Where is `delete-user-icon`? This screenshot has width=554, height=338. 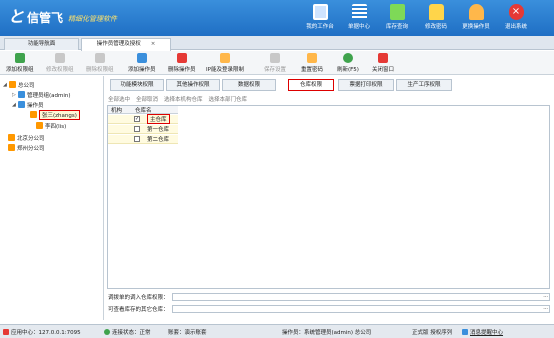
delete-user-icon is located at coordinates (181, 58).